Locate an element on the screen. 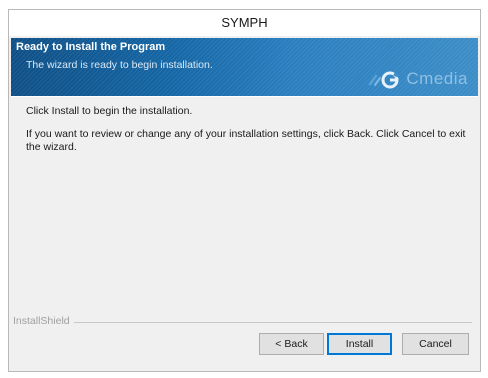 The width and height of the screenshot is (488, 378). banner-title: Ready to Install the Program is located at coordinates (91, 47).